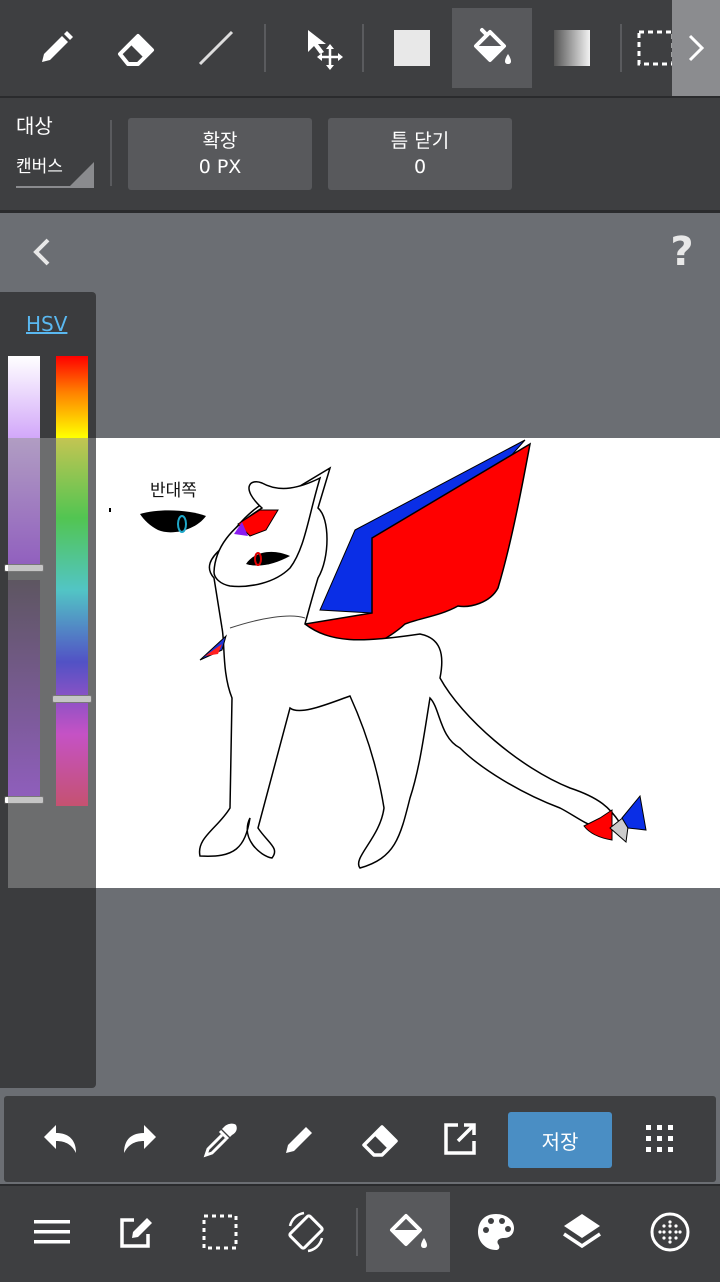  What do you see at coordinates (39, 164) in the screenshot?
I see `target-dropdown: 캔버스` at bounding box center [39, 164].